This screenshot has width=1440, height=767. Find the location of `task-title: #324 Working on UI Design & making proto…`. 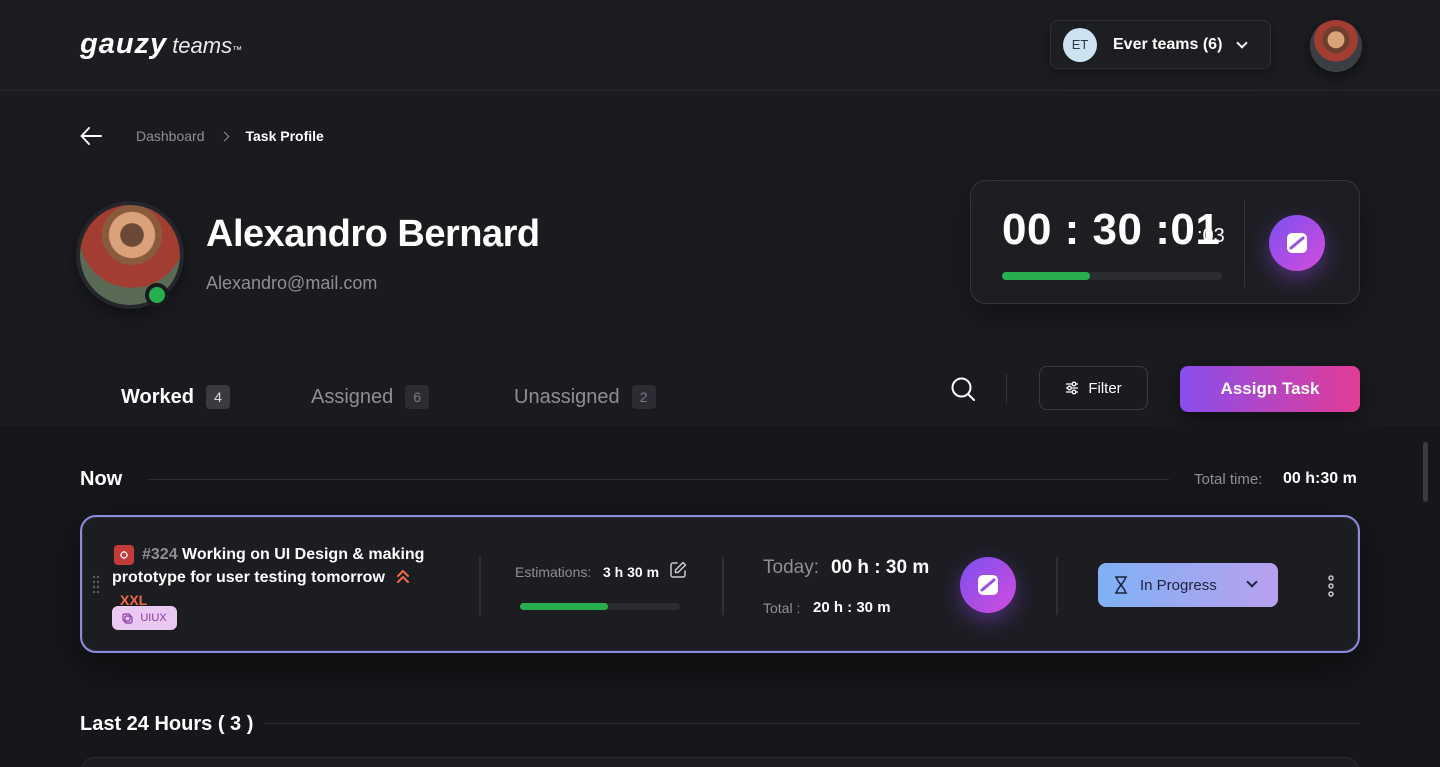

task-title: #324 Working on UI Design & making proto… is located at coordinates (277, 577).